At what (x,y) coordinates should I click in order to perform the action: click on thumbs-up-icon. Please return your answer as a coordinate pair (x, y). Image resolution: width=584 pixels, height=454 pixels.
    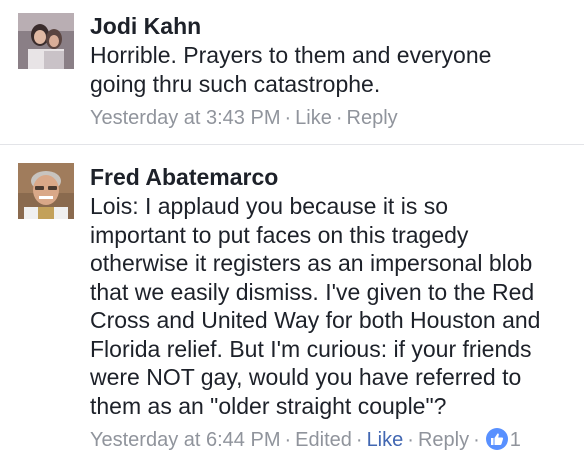
    Looking at the image, I should click on (496, 439).